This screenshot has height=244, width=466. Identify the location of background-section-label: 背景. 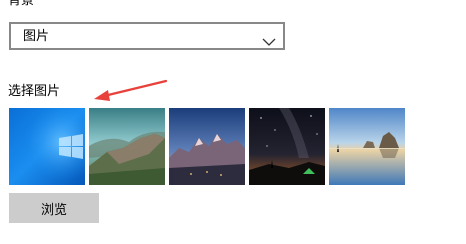
(21, 4).